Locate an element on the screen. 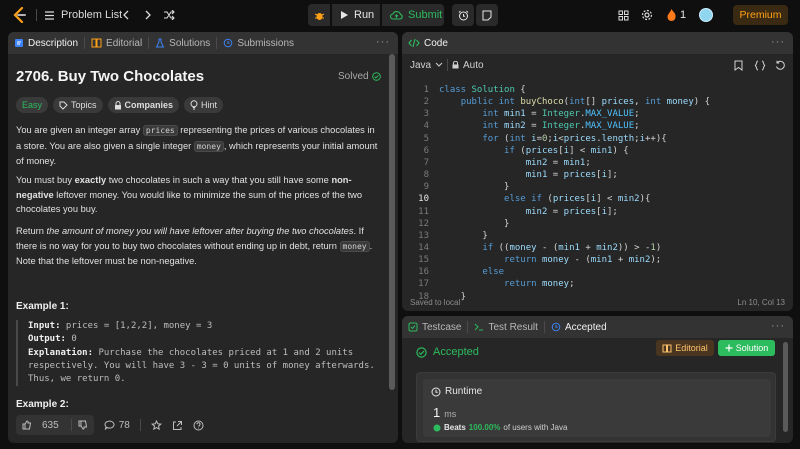  submit-button: Submit is located at coordinates (413, 15).